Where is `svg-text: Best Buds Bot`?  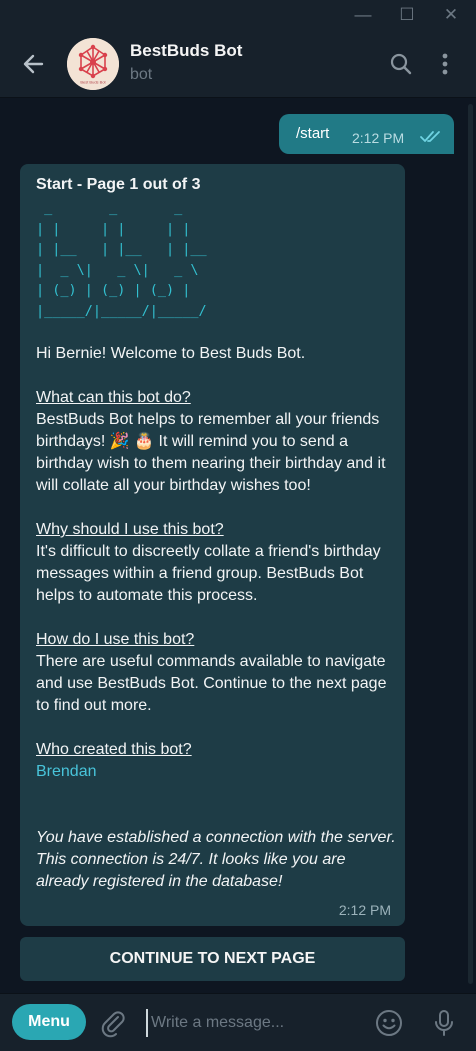
svg-text: Best Buds Bot is located at coordinates (93, 82).